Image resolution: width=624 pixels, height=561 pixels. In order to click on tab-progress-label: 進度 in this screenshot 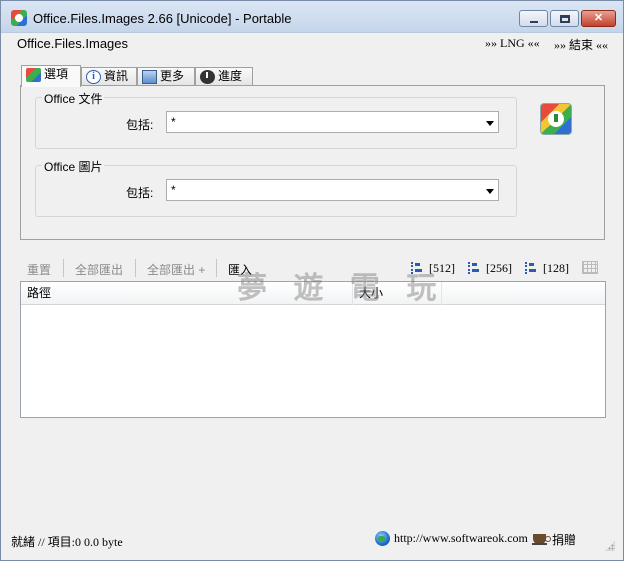, I will do `click(230, 76)`.